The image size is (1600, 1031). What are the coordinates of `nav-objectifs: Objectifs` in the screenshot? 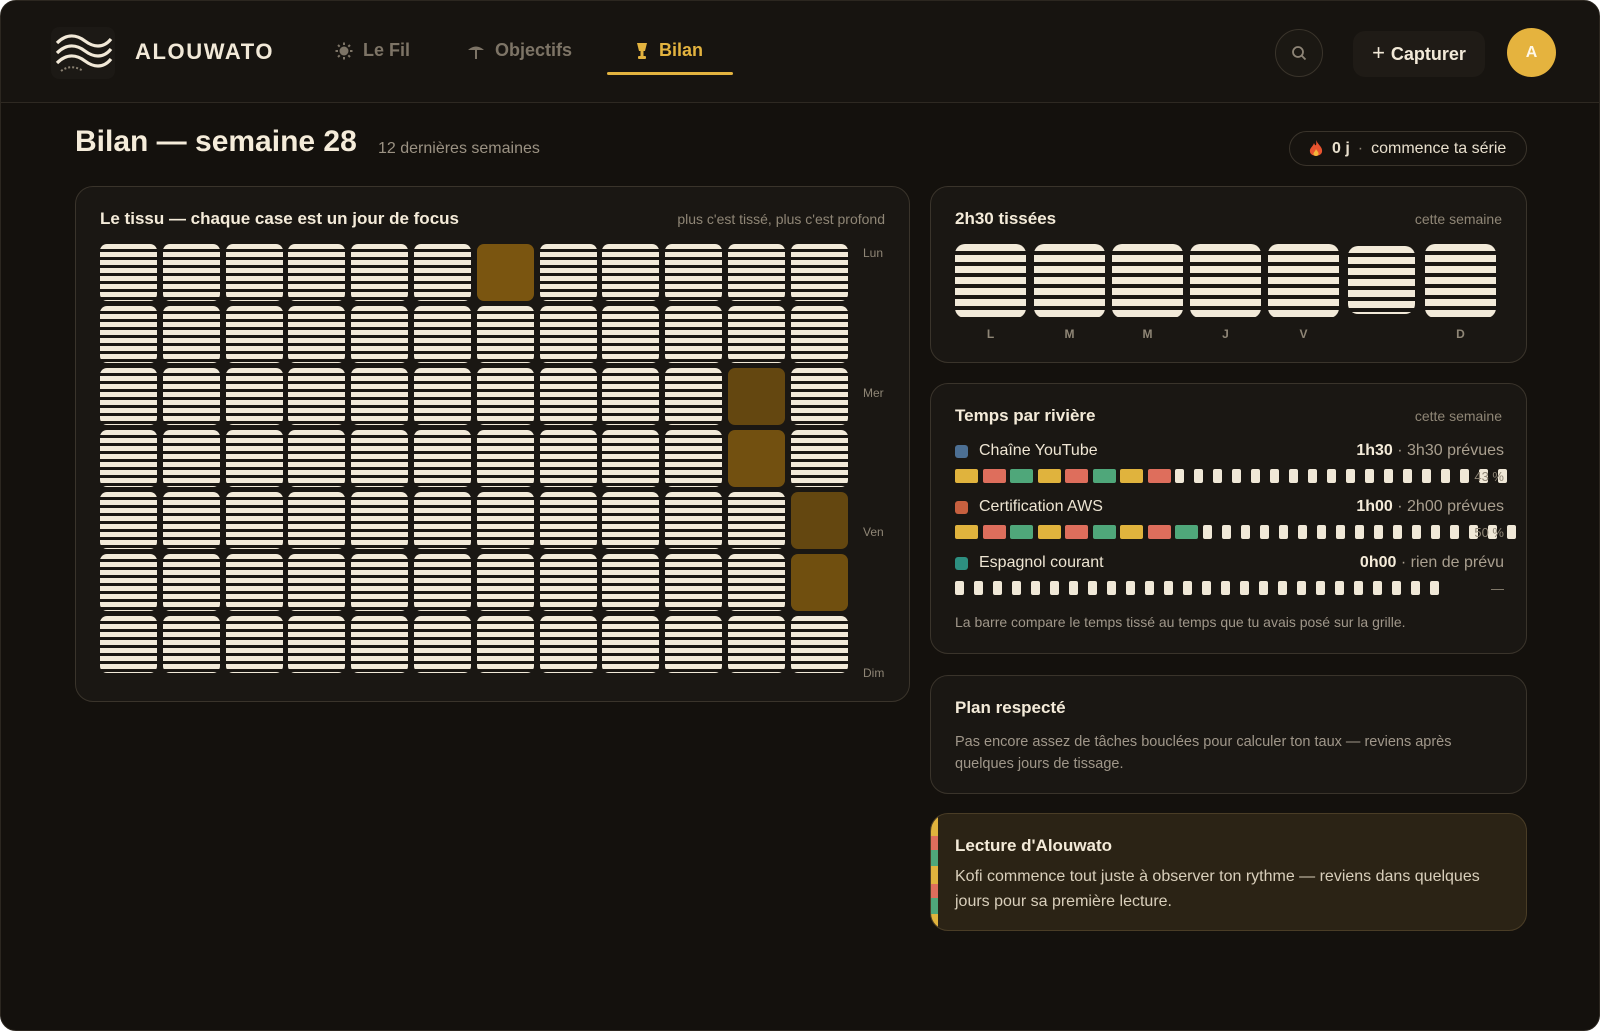 It's located at (519, 58).